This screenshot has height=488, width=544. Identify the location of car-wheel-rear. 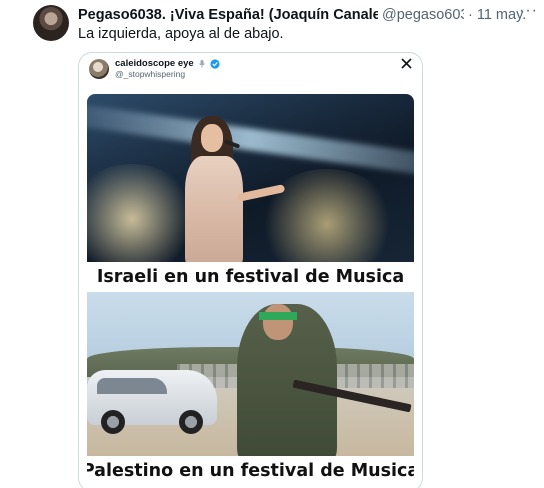
(113, 422).